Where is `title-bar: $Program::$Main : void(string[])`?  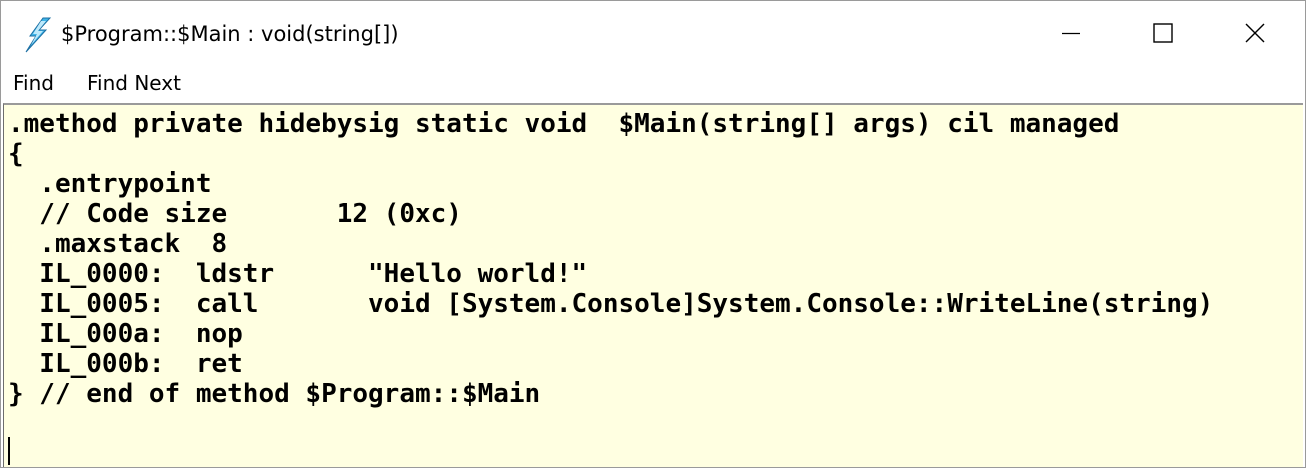 title-bar: $Program::$Main : void(string[]) is located at coordinates (653, 34).